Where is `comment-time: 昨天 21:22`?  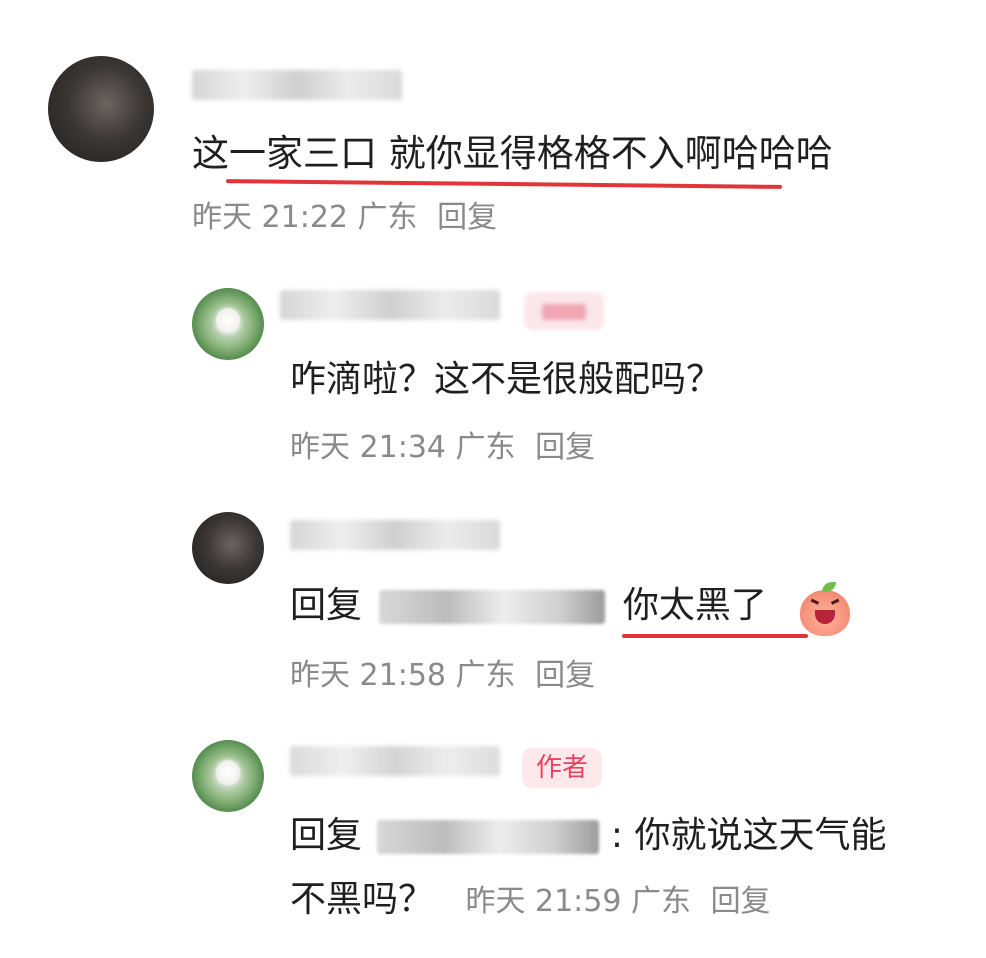 comment-time: 昨天 21:22 is located at coordinates (270, 217).